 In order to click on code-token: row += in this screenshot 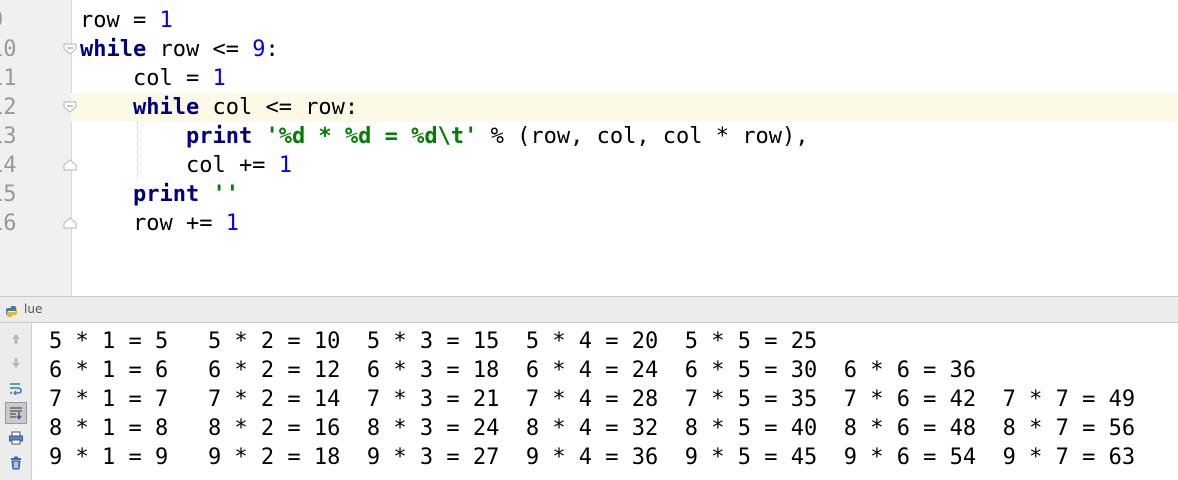, I will do `click(153, 223)`.